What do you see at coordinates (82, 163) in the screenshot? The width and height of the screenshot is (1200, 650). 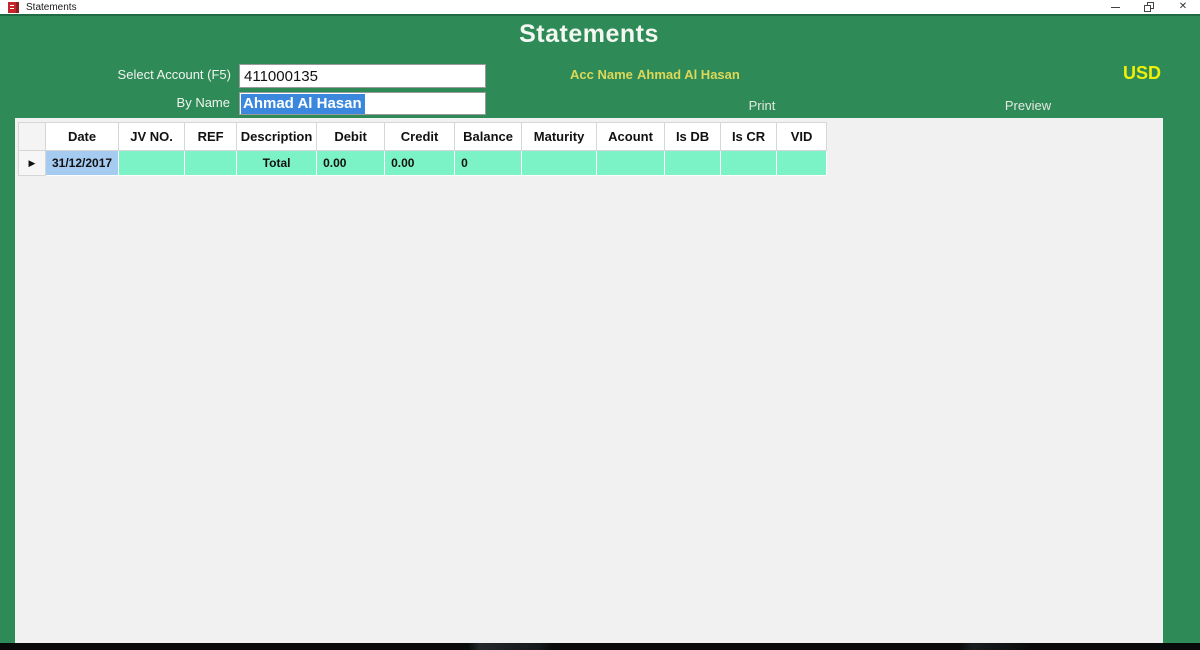 I see `cell-date: 31/12/2017` at bounding box center [82, 163].